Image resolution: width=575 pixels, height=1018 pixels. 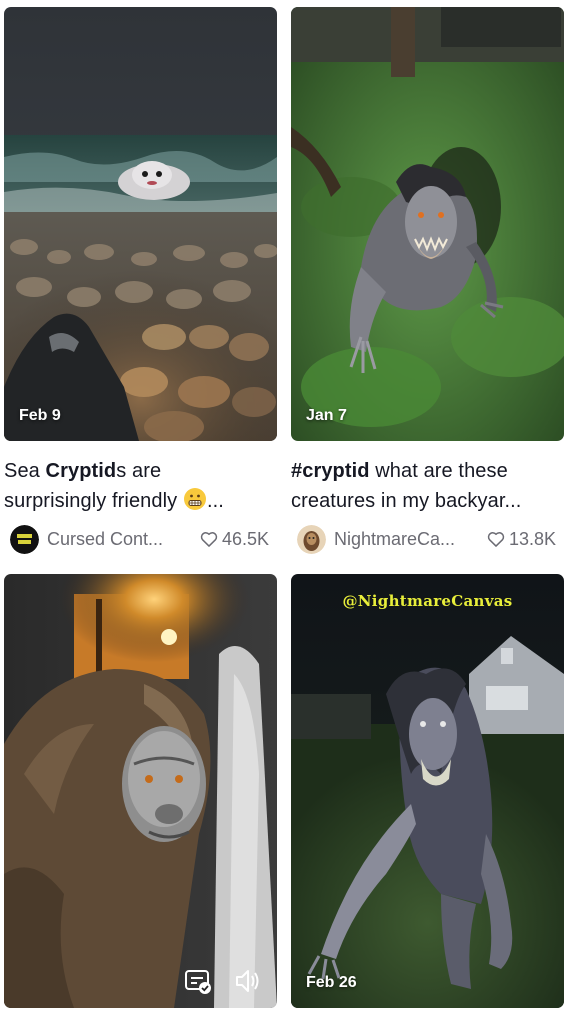 I want to click on like-count-value: 13.8K, so click(x=532, y=538).